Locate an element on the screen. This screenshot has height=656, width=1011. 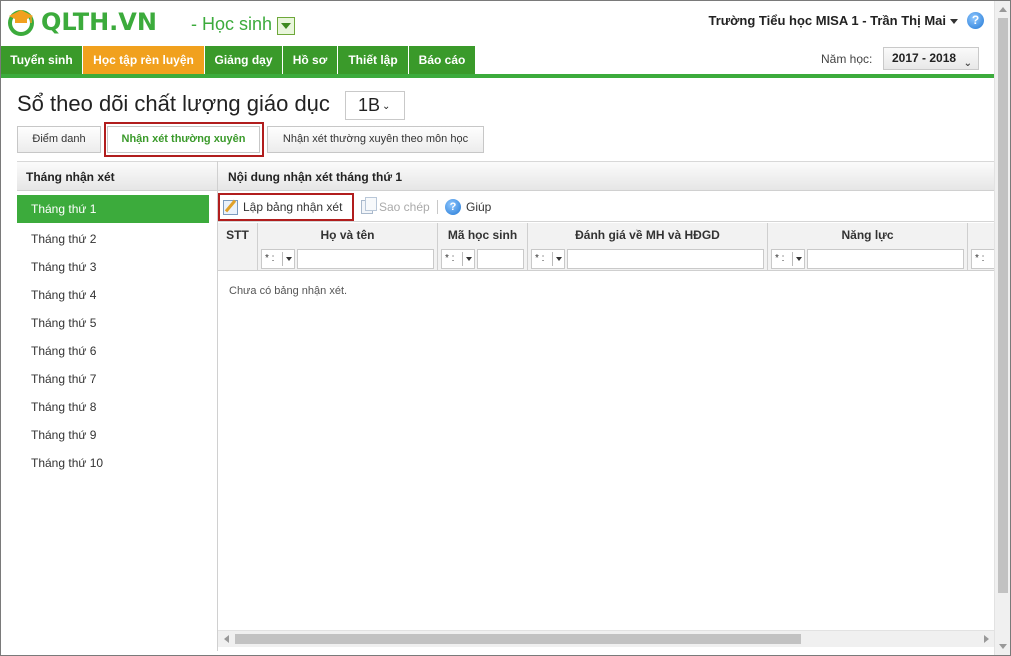
month-item: Tháng thứ 6 is located at coordinates (117, 351).